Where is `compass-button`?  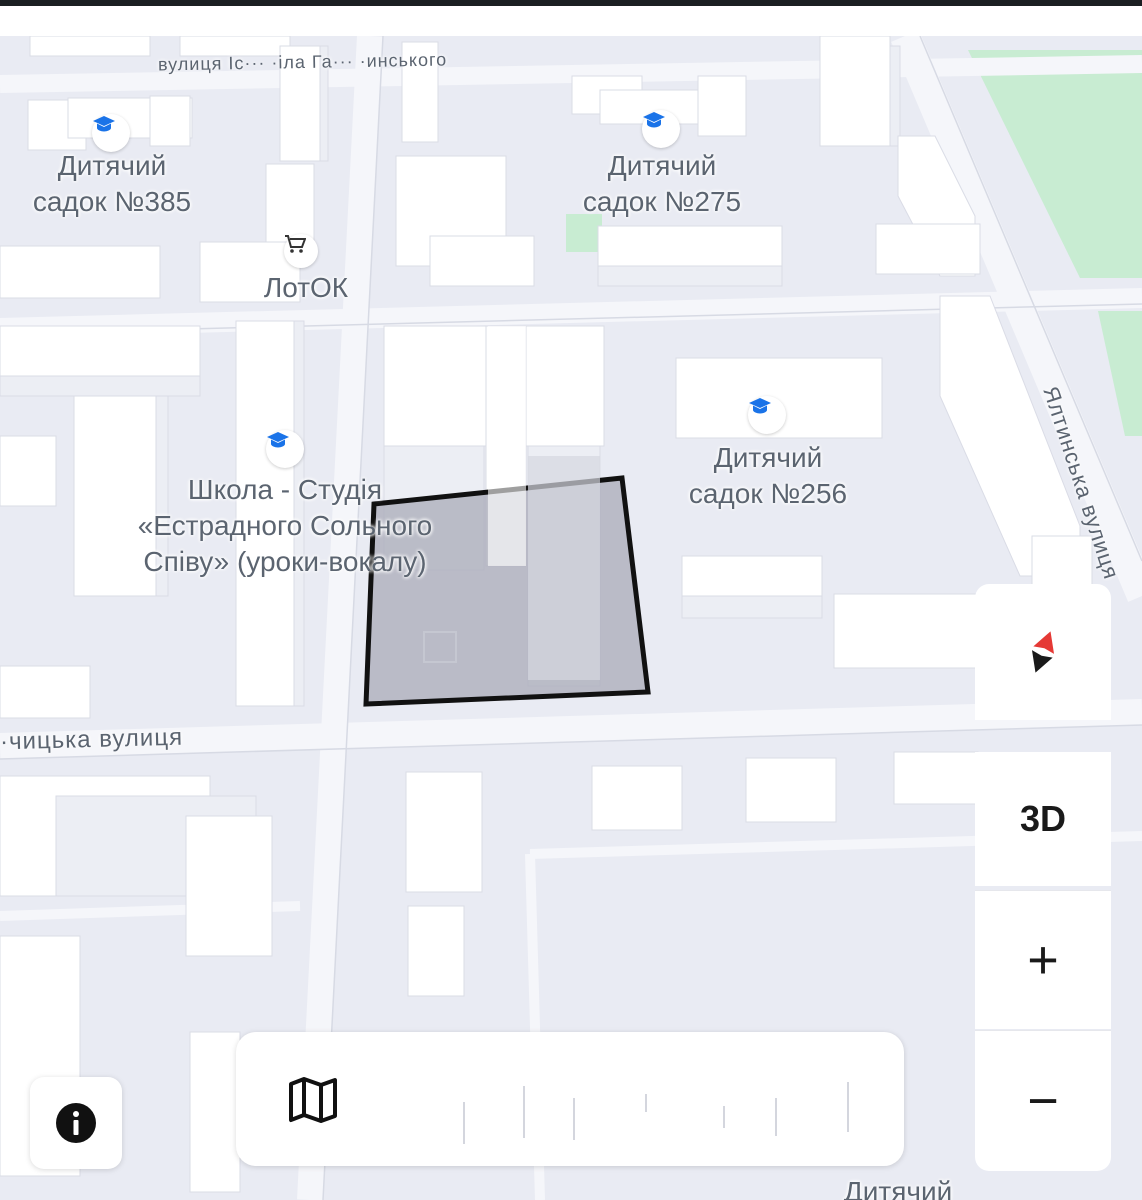 compass-button is located at coordinates (1043, 652).